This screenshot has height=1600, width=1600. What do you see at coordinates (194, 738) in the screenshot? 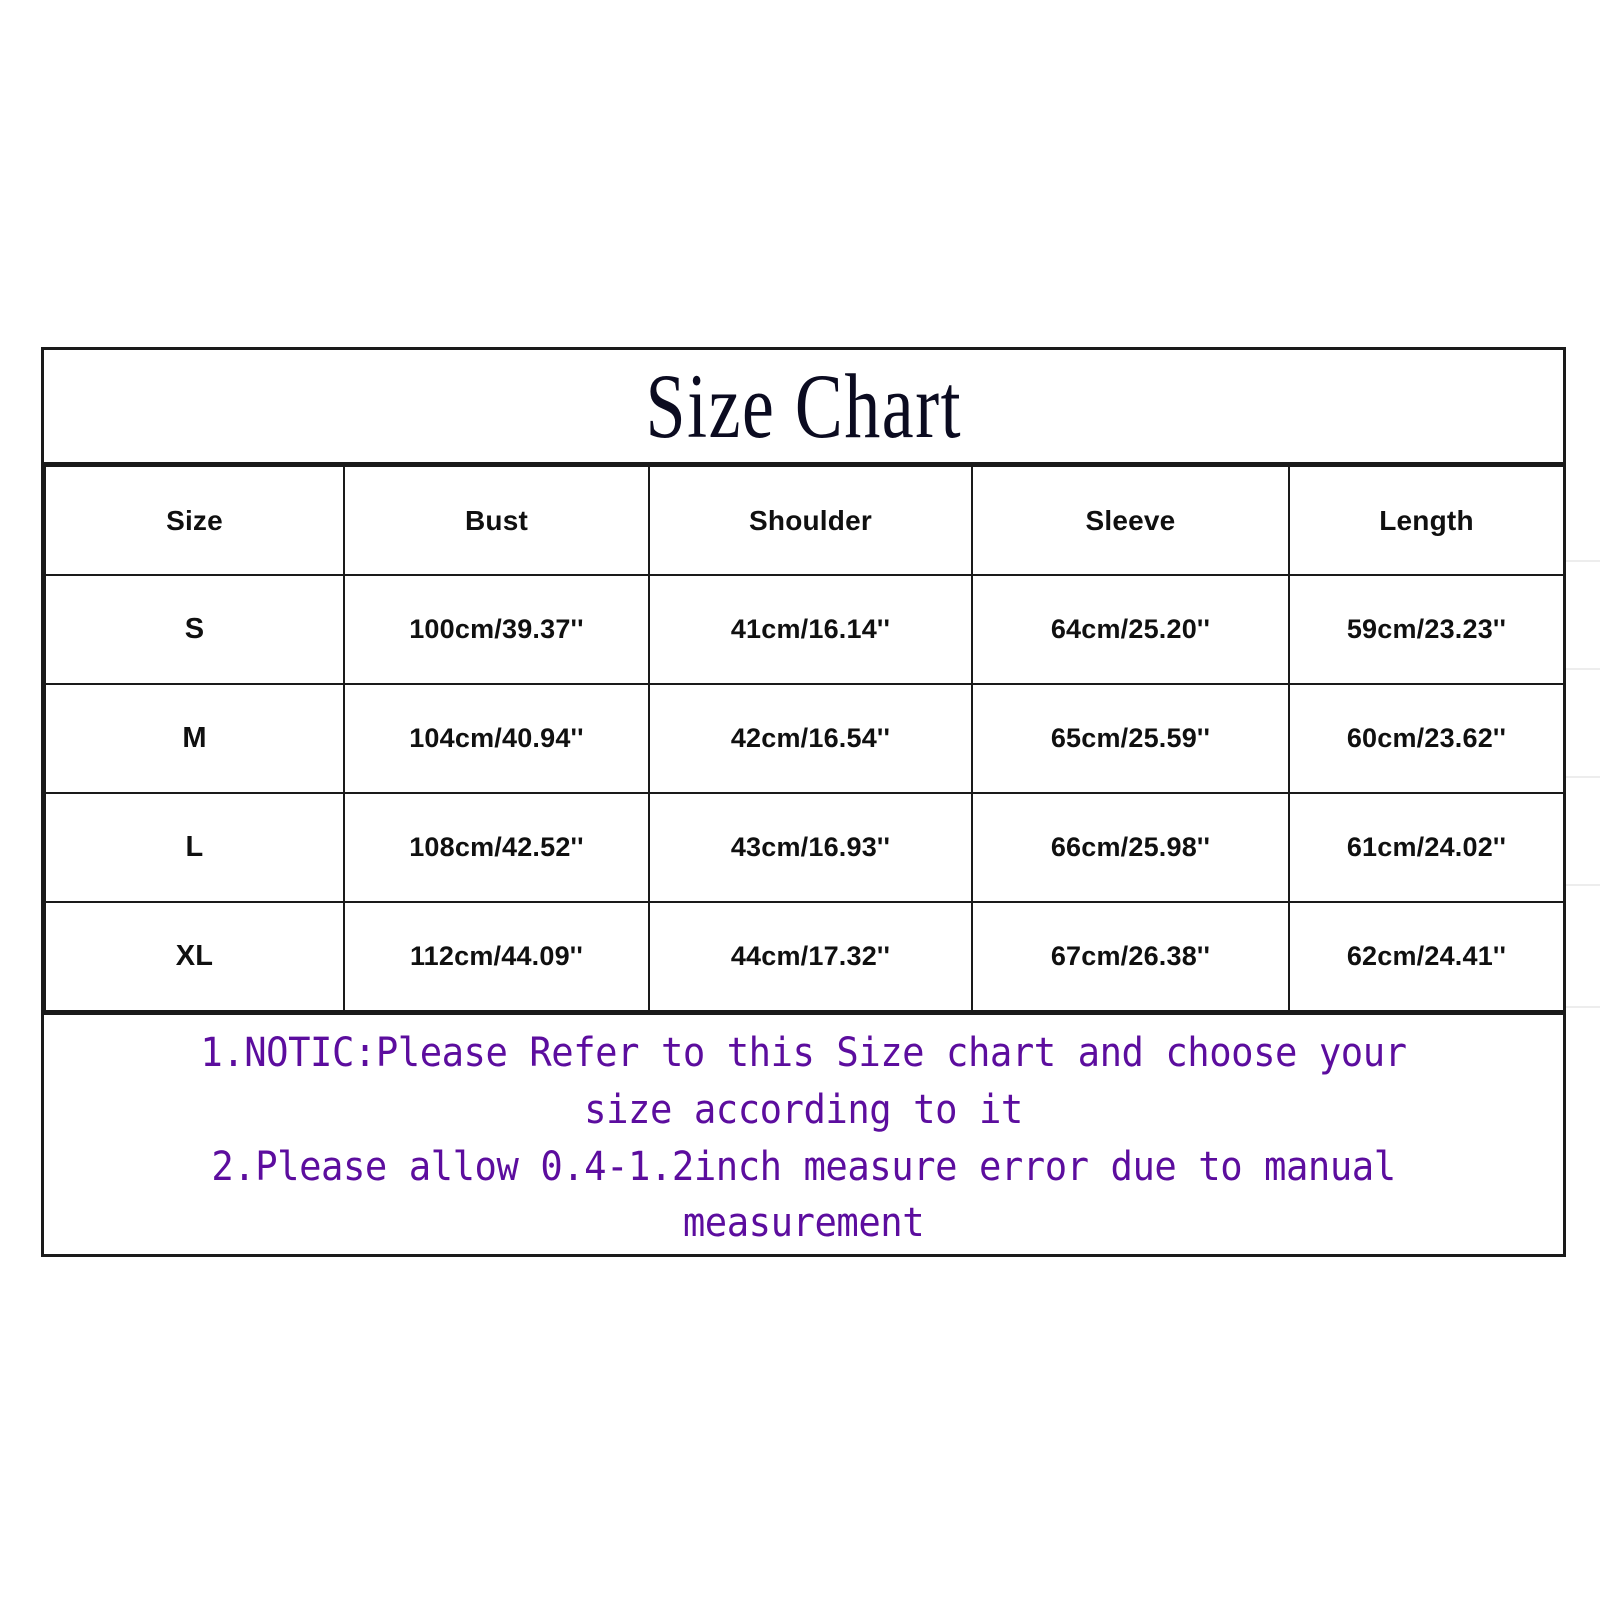
I see `cell-size: M` at bounding box center [194, 738].